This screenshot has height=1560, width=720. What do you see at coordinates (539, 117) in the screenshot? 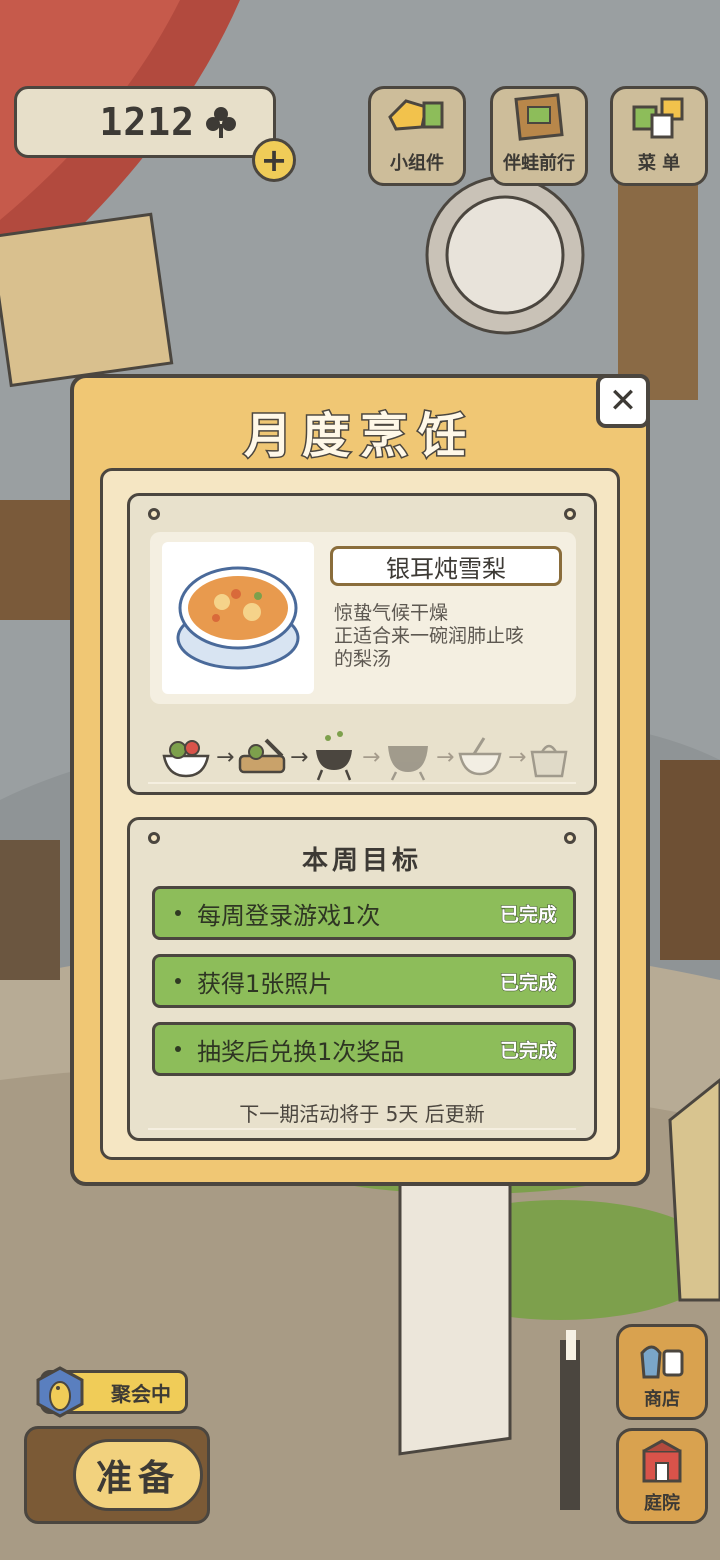
I see `journal-icon` at bounding box center [539, 117].